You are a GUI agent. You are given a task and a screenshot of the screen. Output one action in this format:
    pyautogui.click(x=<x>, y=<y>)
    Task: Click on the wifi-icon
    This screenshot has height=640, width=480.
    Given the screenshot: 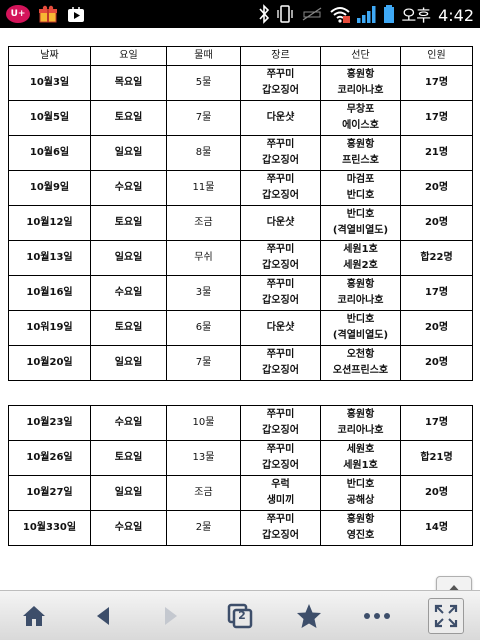 What is the action you would take?
    pyautogui.click(x=339, y=15)
    